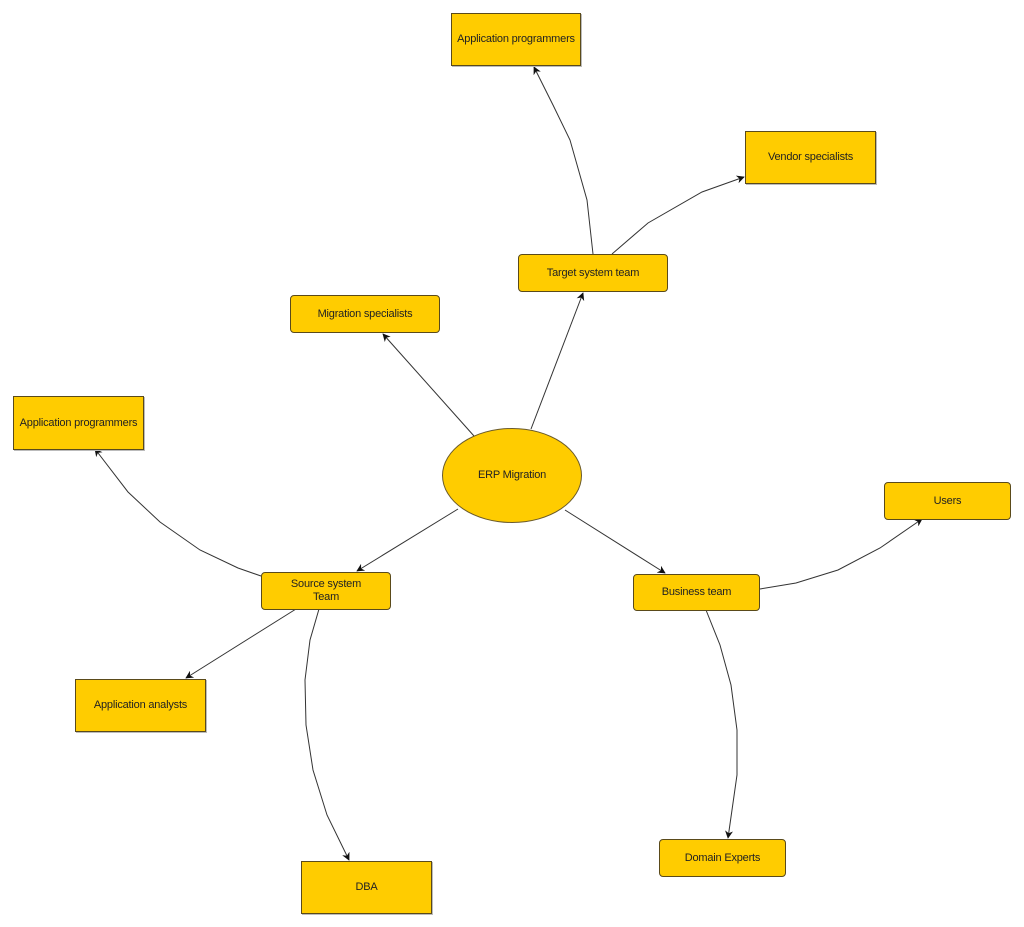  What do you see at coordinates (428, 385) in the screenshot?
I see `edge-erp-to-migration` at bounding box center [428, 385].